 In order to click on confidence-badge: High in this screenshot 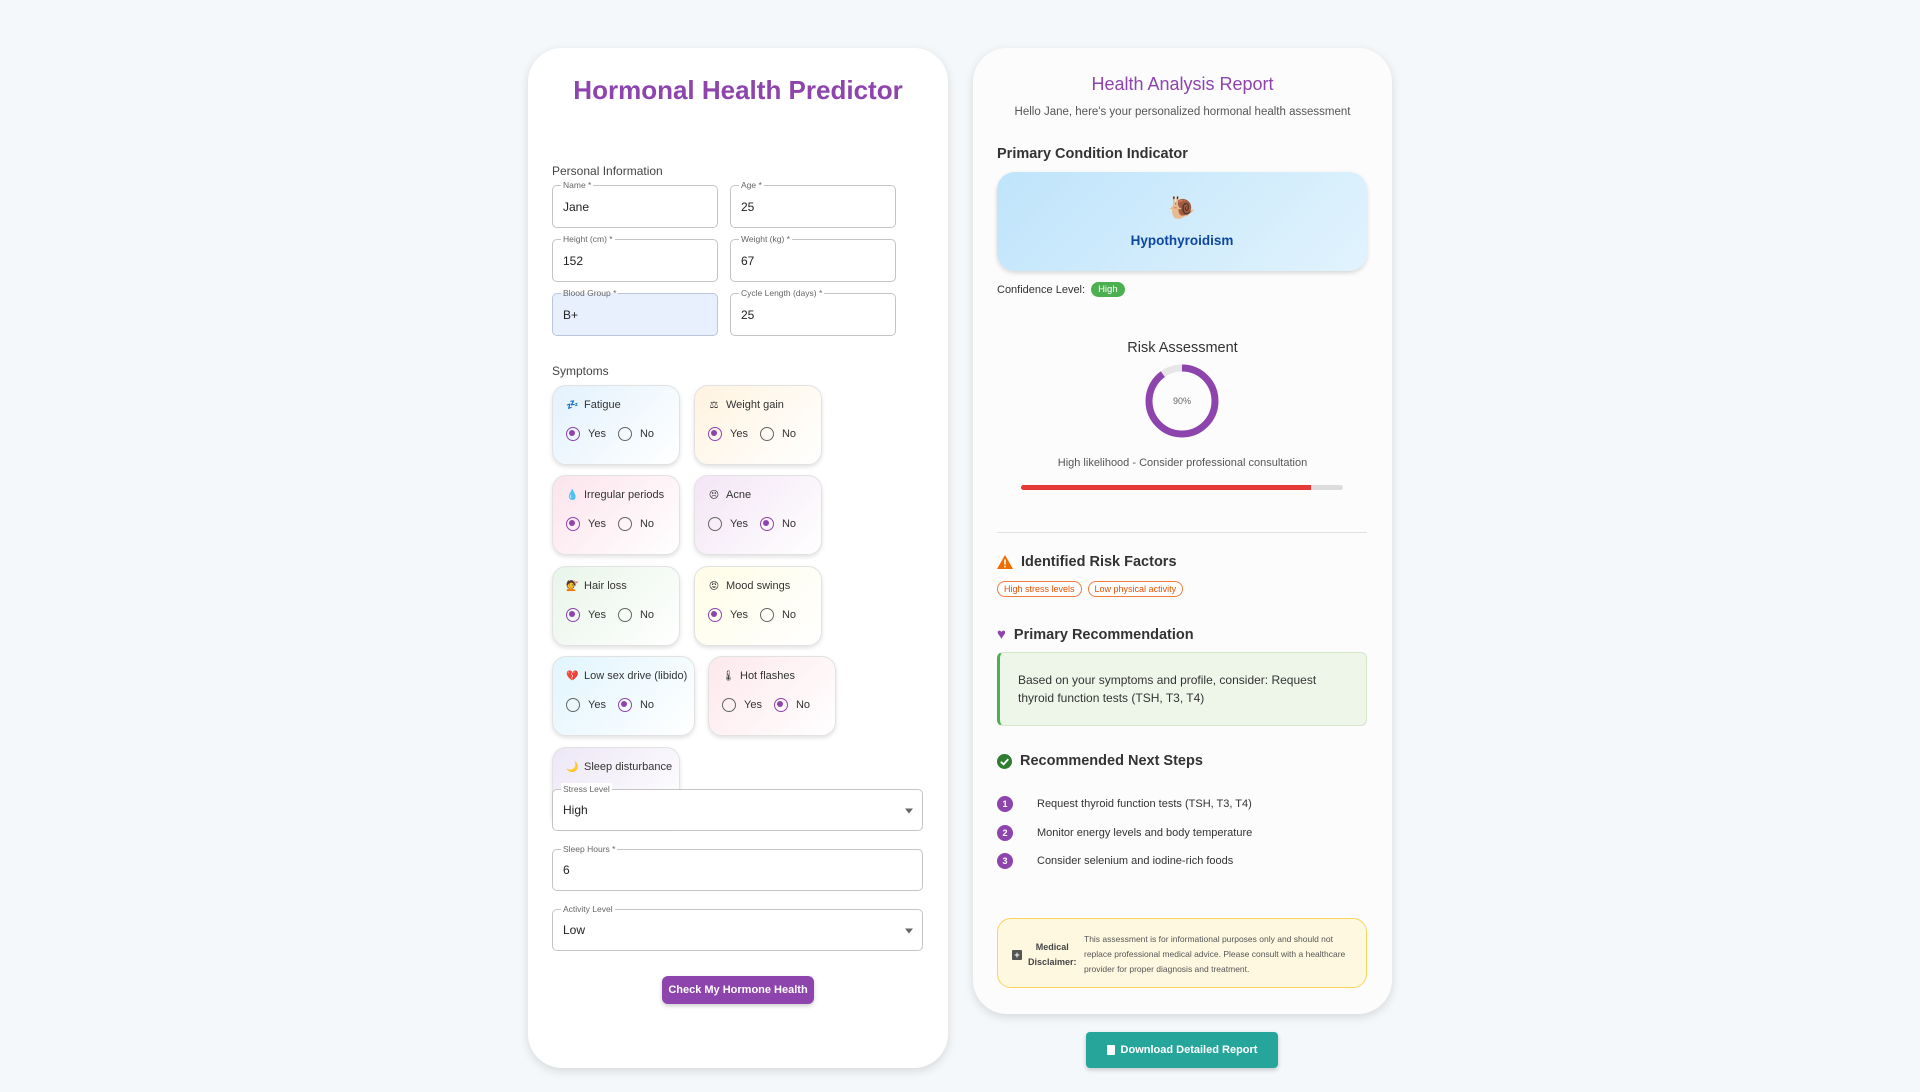, I will do `click(1108, 289)`.